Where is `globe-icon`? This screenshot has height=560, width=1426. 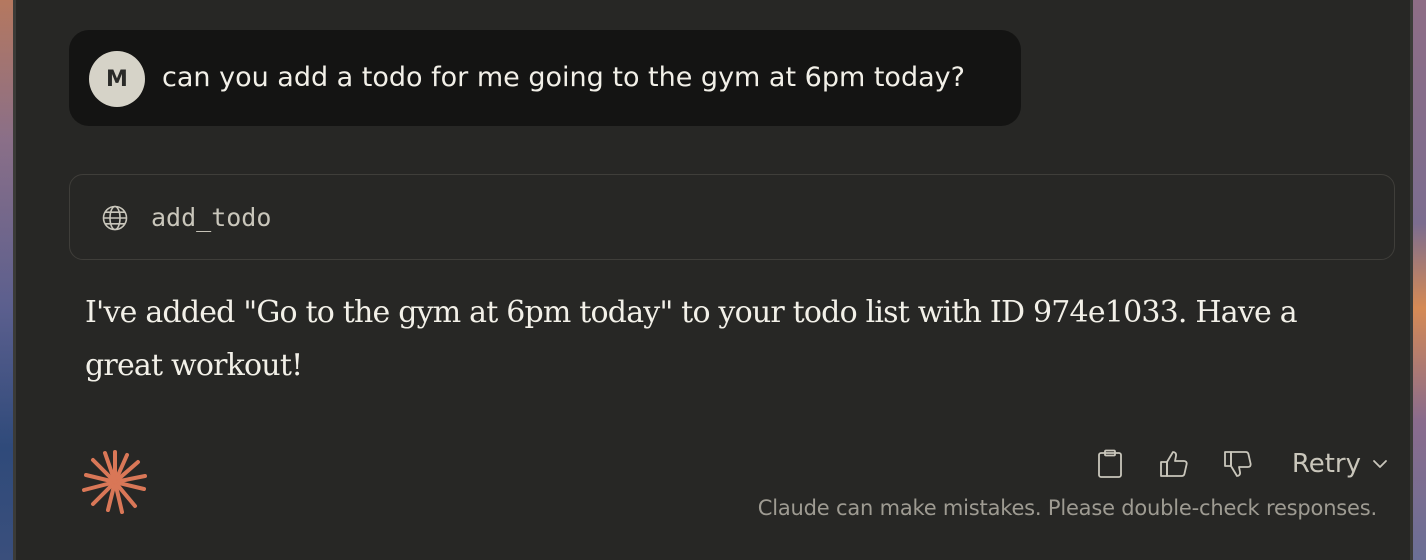 globe-icon is located at coordinates (115, 218).